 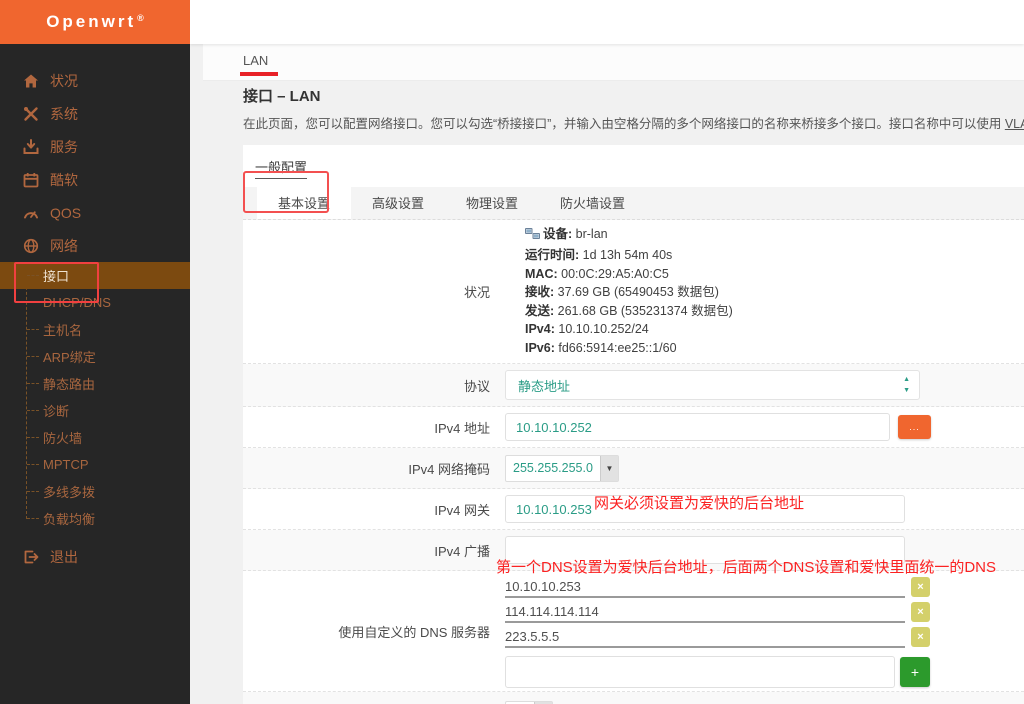 I want to click on ipv4-netmask-value: 255.255.255.0, so click(x=553, y=468).